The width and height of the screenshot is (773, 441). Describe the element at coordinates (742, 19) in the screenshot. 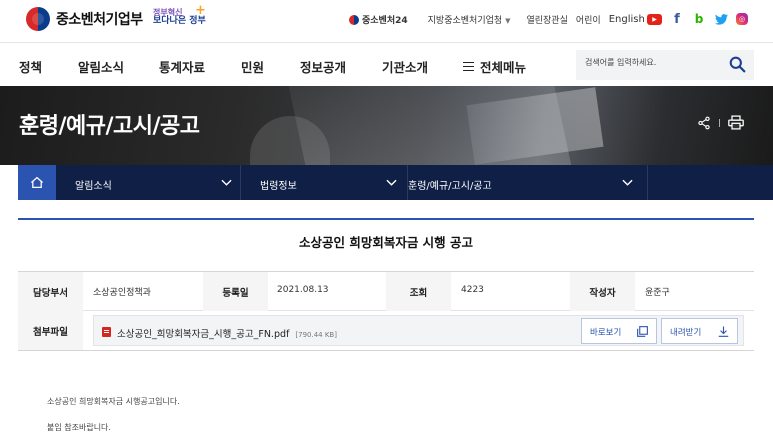

I see `instagram-icon: ◎` at that location.